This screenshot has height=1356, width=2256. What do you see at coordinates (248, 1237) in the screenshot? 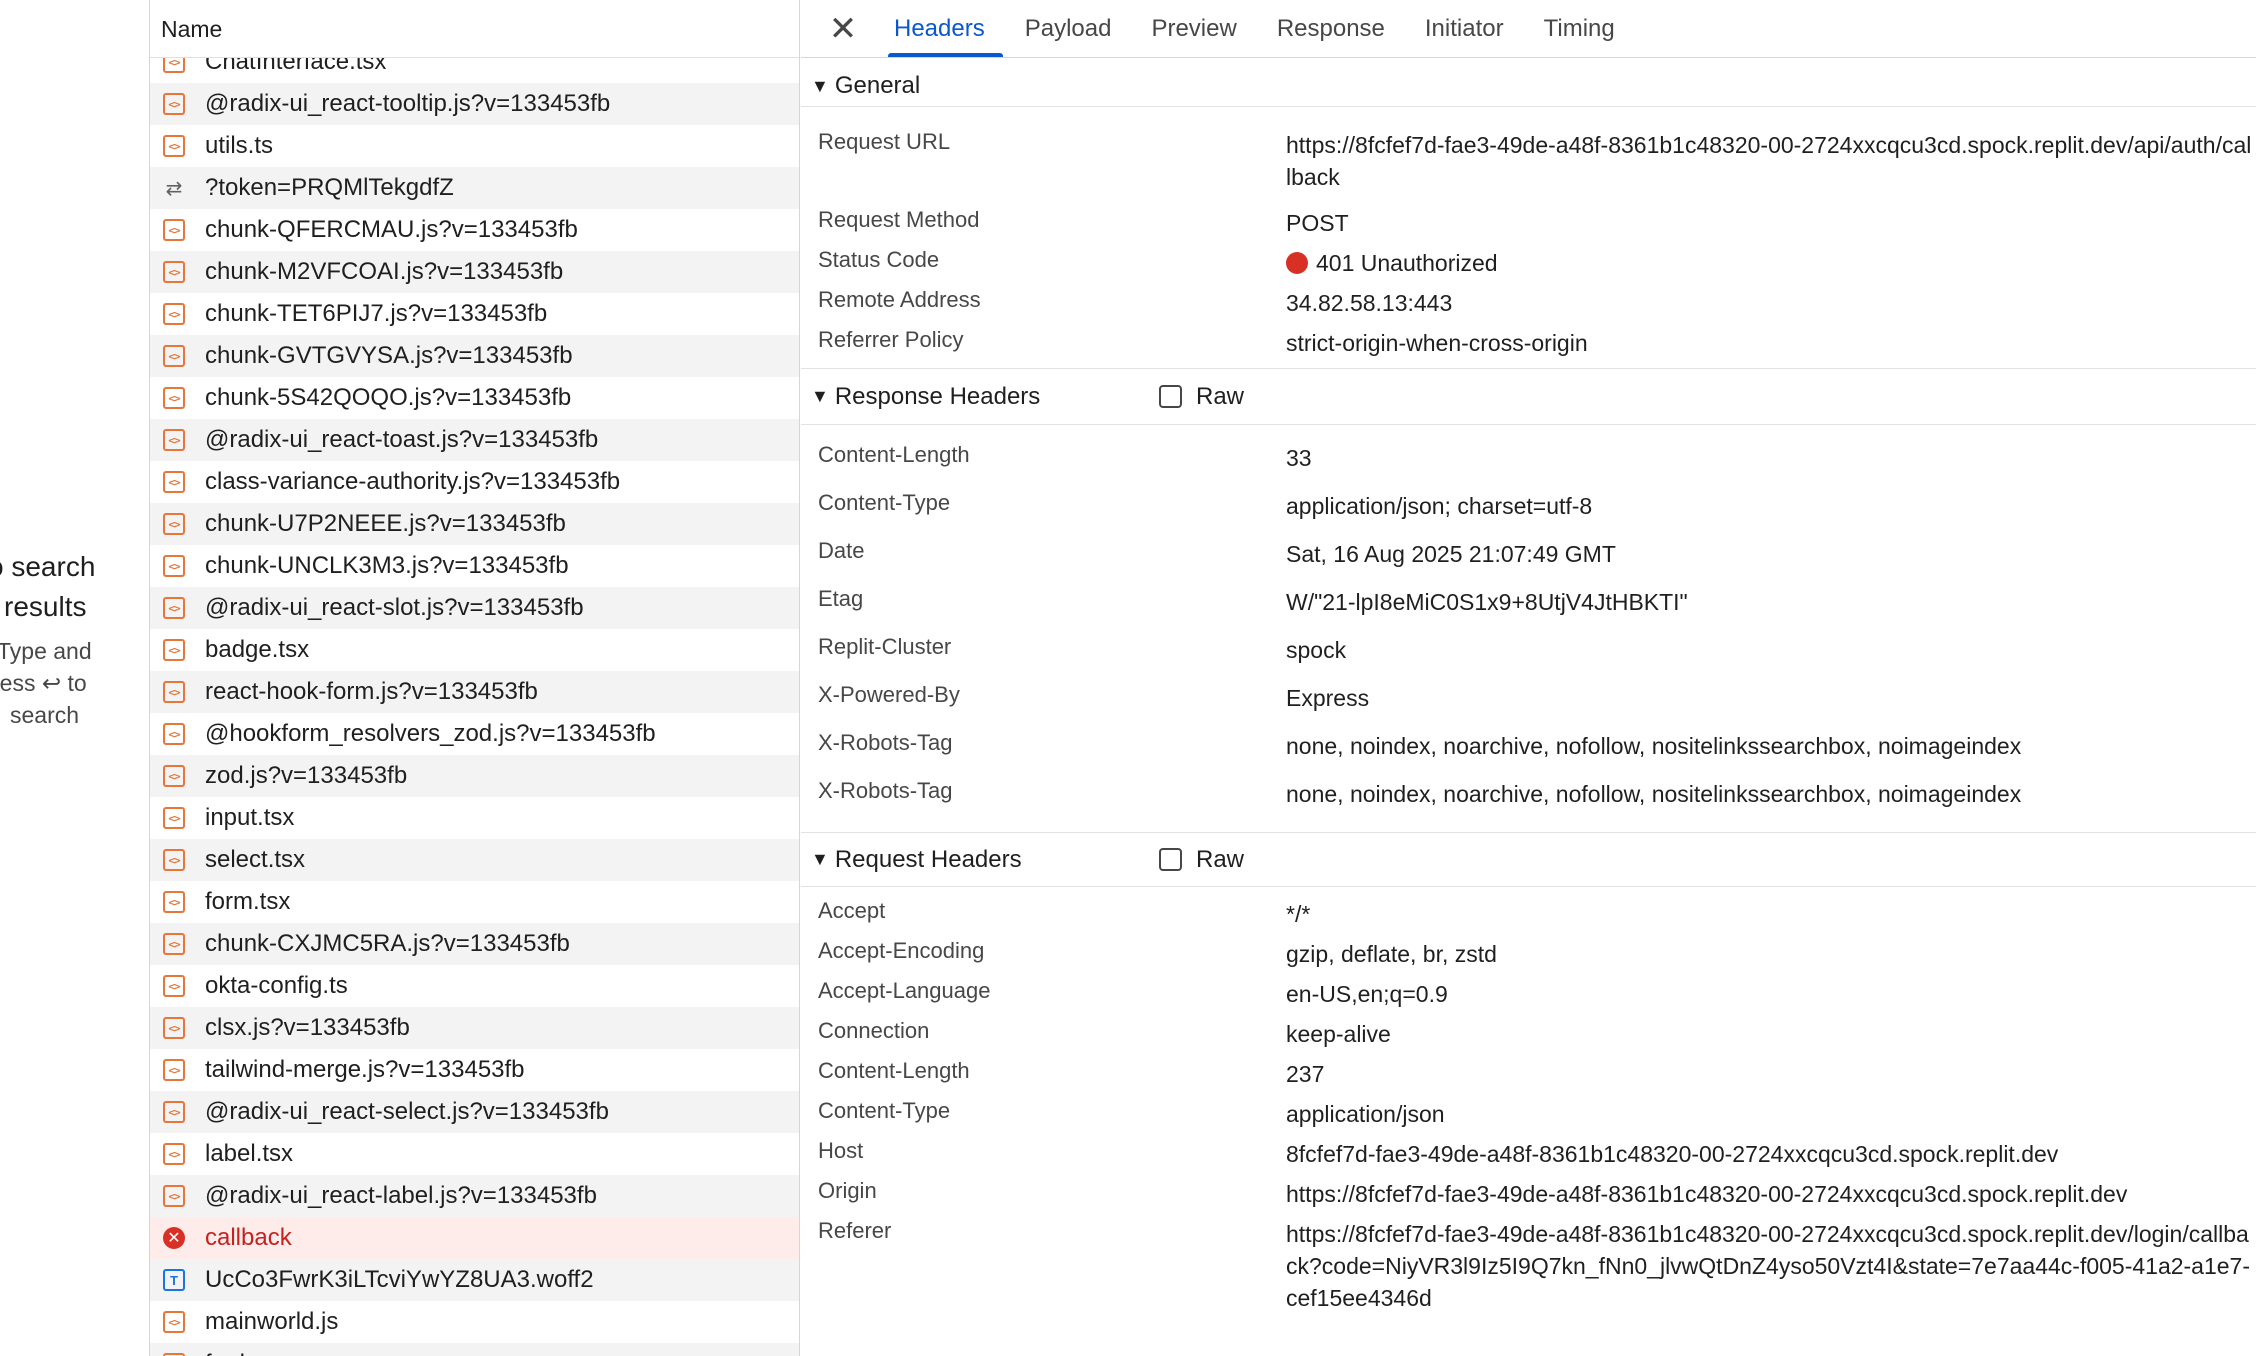
I see `request-name: callback` at bounding box center [248, 1237].